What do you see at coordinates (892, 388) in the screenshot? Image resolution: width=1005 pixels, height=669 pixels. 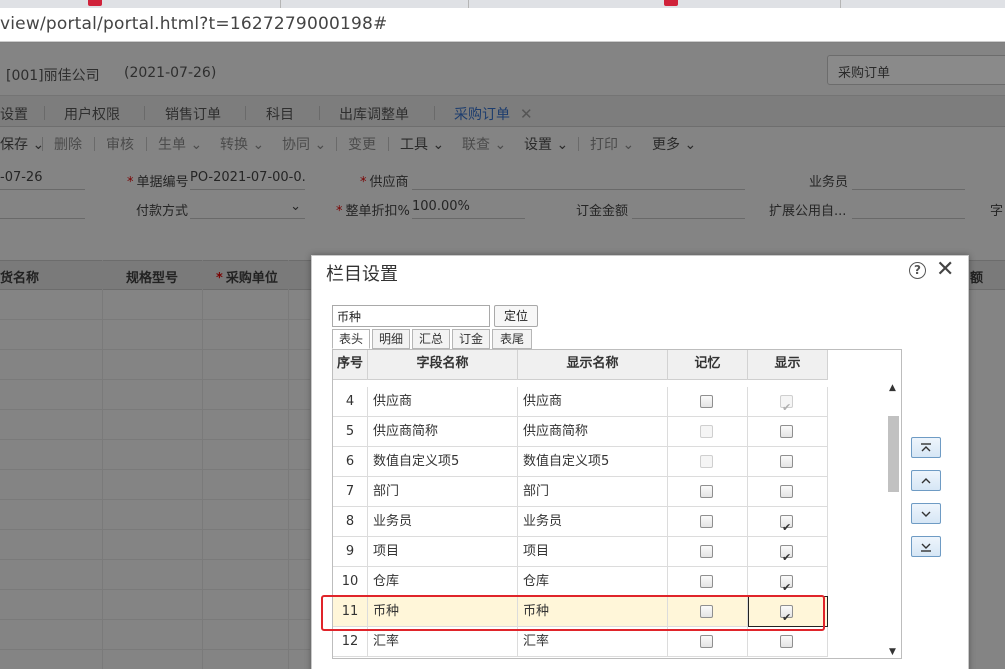 I see `scroll-up-icon: ▲` at bounding box center [892, 388].